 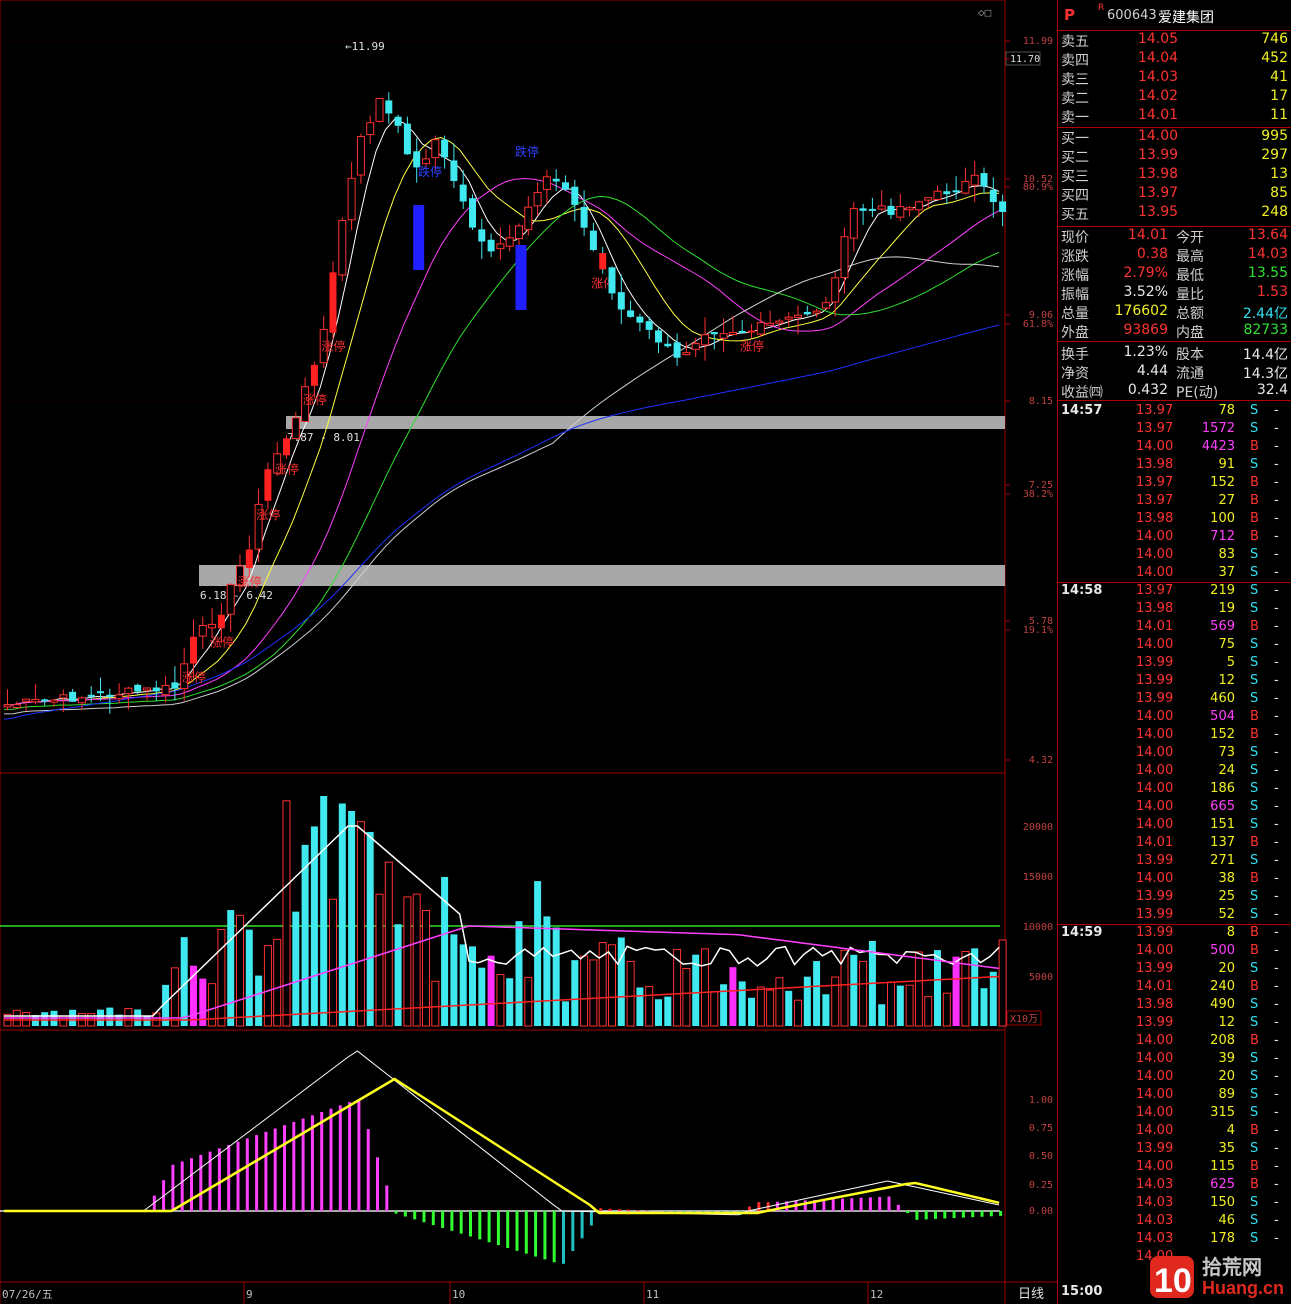 I want to click on book-price: 14.04, so click(x=1158, y=58).